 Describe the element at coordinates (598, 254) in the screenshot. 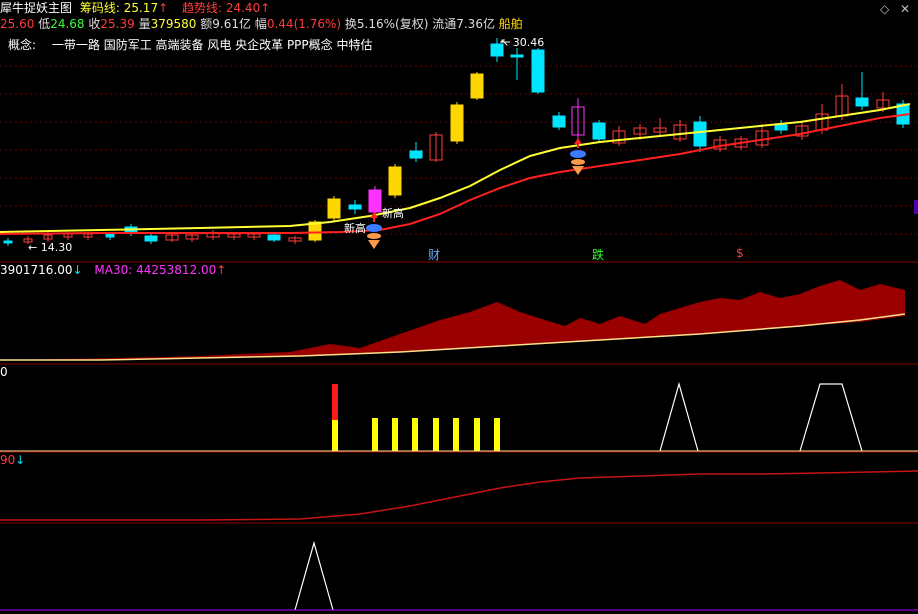

I see `marker-die: 跌` at that location.